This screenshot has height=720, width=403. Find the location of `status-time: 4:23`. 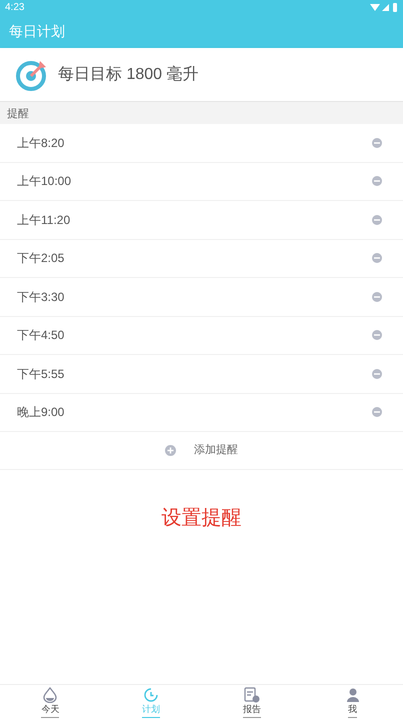

status-time: 4:23 is located at coordinates (14, 8).